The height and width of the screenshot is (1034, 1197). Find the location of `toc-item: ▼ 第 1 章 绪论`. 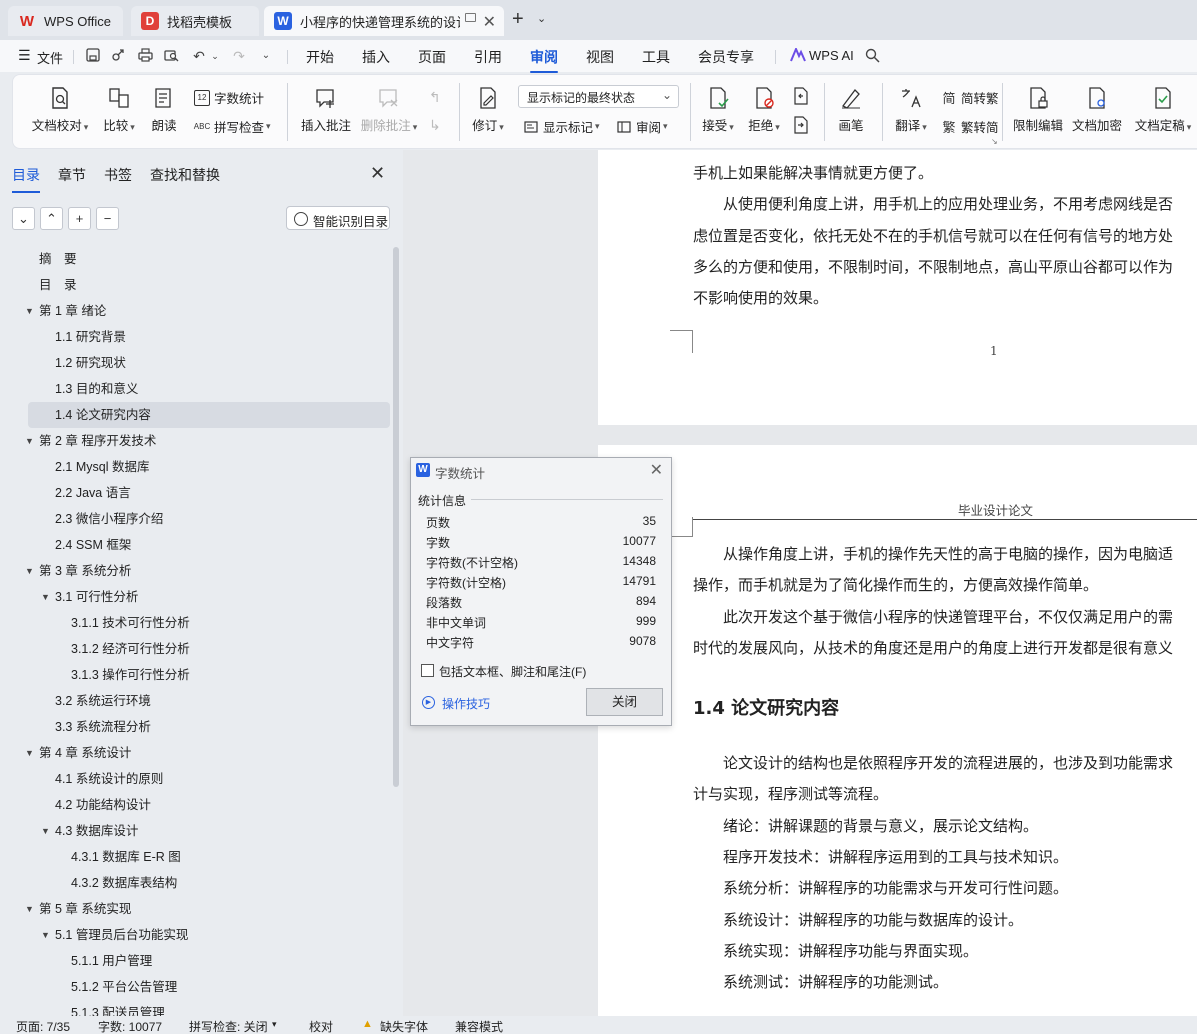

toc-item: ▼ 第 1 章 绪论 is located at coordinates (195, 311).